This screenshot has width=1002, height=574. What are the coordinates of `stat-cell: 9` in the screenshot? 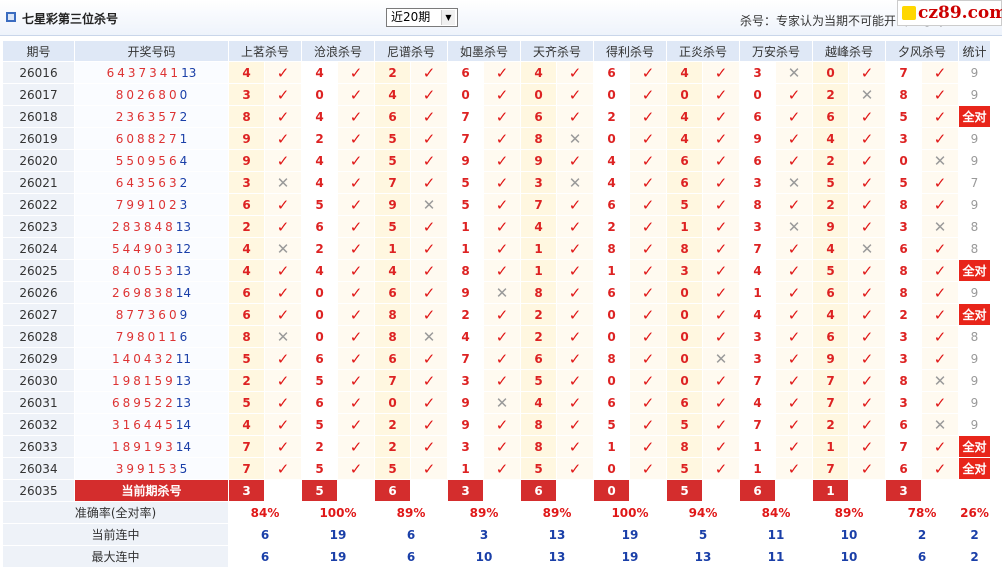 It's located at (974, 380).